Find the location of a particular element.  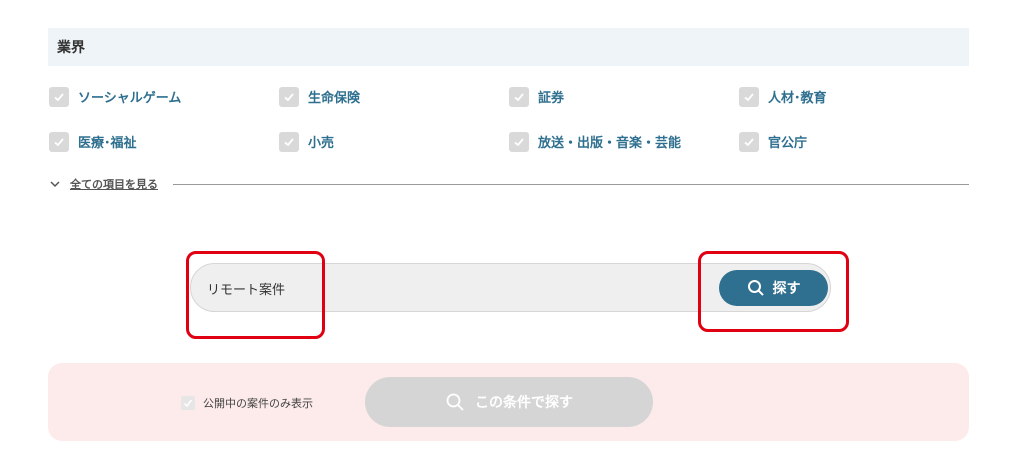

industry-section-header: 業界 is located at coordinates (508, 47).